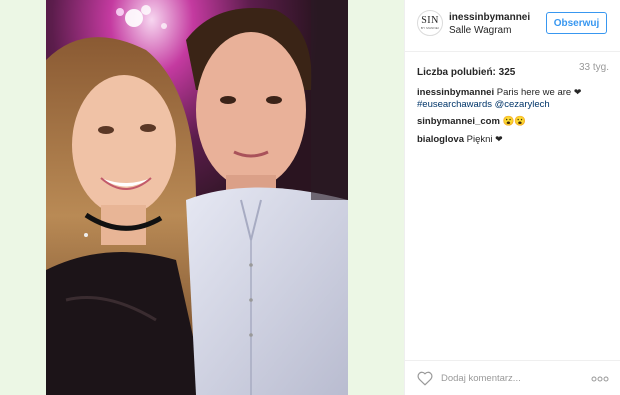 Image resolution: width=620 pixels, height=395 pixels. What do you see at coordinates (576, 23) in the screenshot?
I see `follow-button: Obserwuj` at bounding box center [576, 23].